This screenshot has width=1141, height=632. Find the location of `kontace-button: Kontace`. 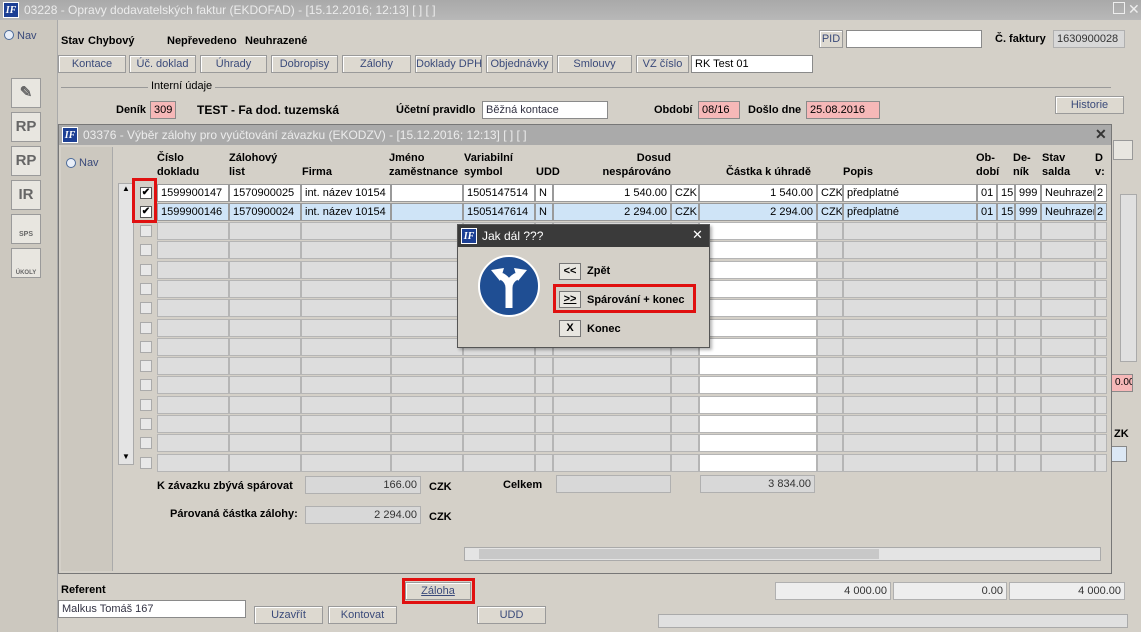

kontace-button: Kontace is located at coordinates (92, 64).